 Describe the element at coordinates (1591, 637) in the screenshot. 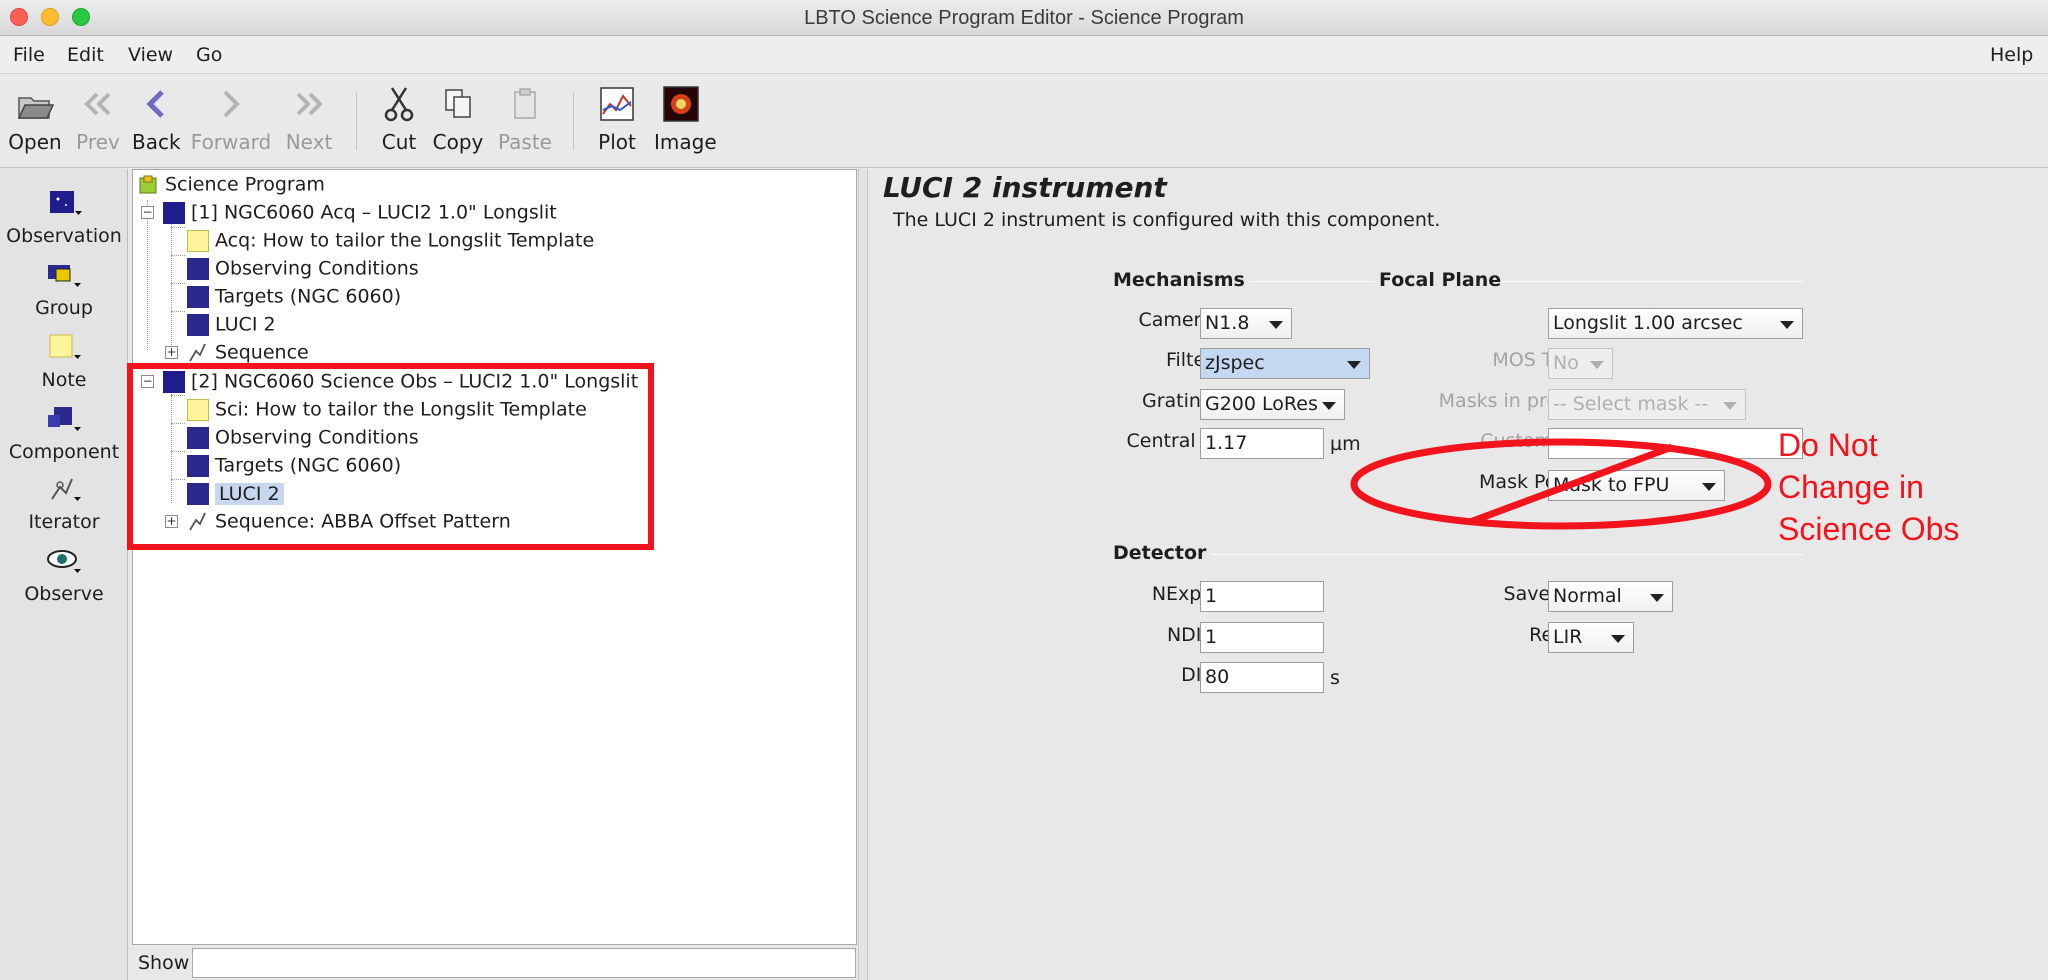

I see `readout-select: LIR` at that location.